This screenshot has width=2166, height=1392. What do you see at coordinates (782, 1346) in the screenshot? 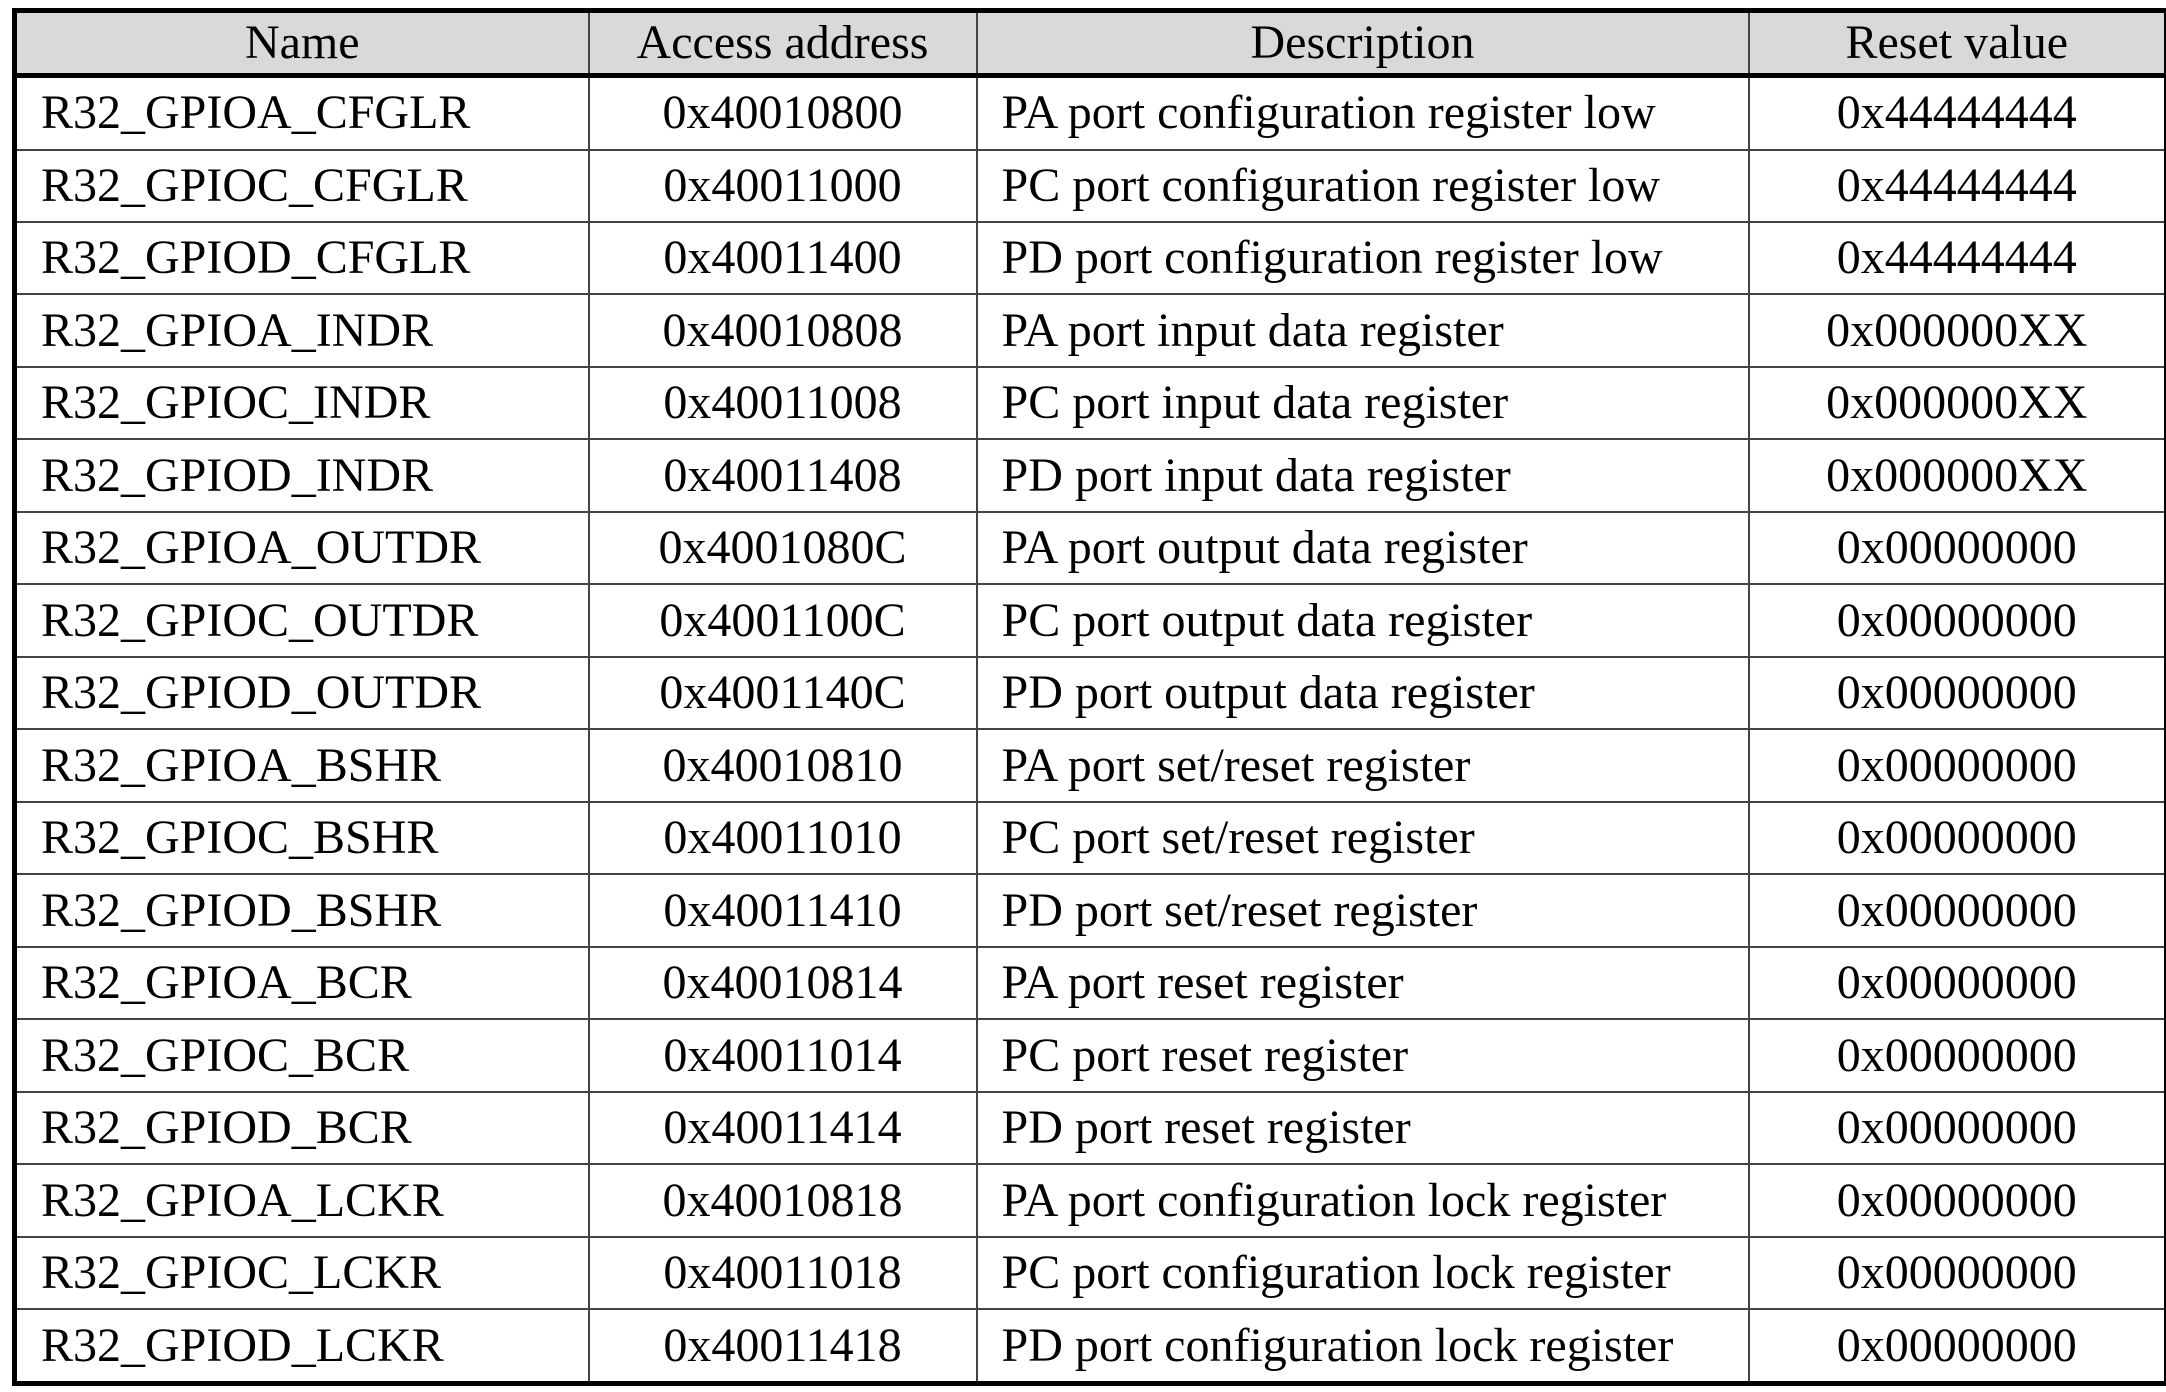
I see `access-address-cell: 0x40011418` at bounding box center [782, 1346].